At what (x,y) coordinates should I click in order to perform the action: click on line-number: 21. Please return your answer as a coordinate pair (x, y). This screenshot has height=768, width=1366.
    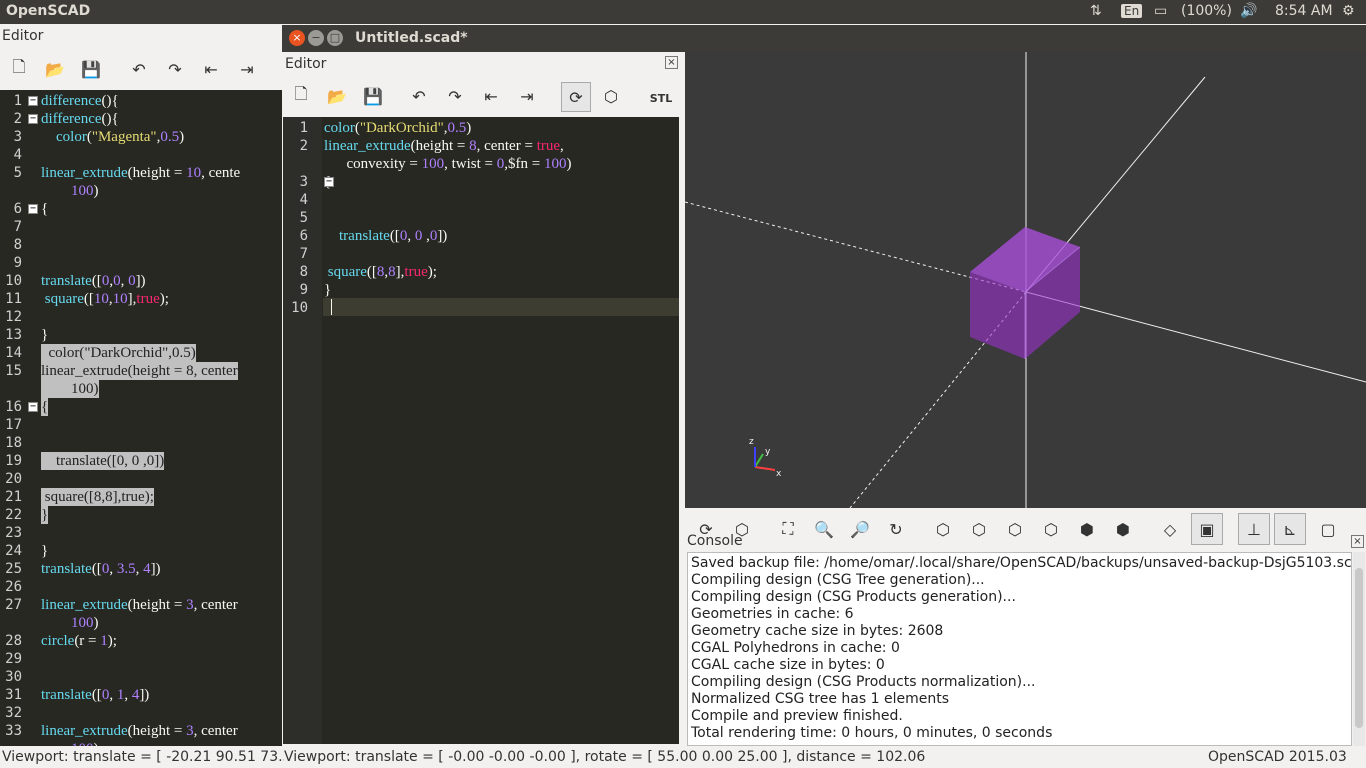
    Looking at the image, I should click on (13, 497).